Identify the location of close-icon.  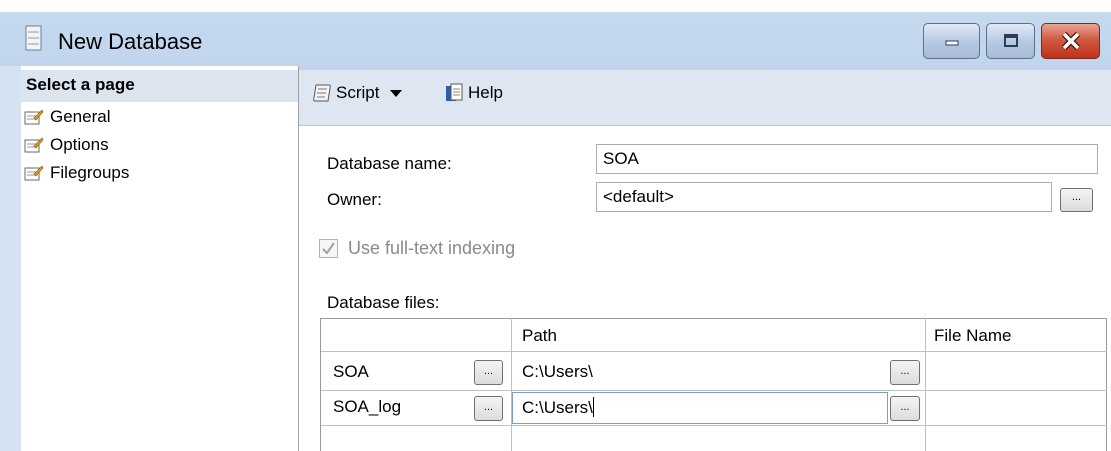
(1070, 41).